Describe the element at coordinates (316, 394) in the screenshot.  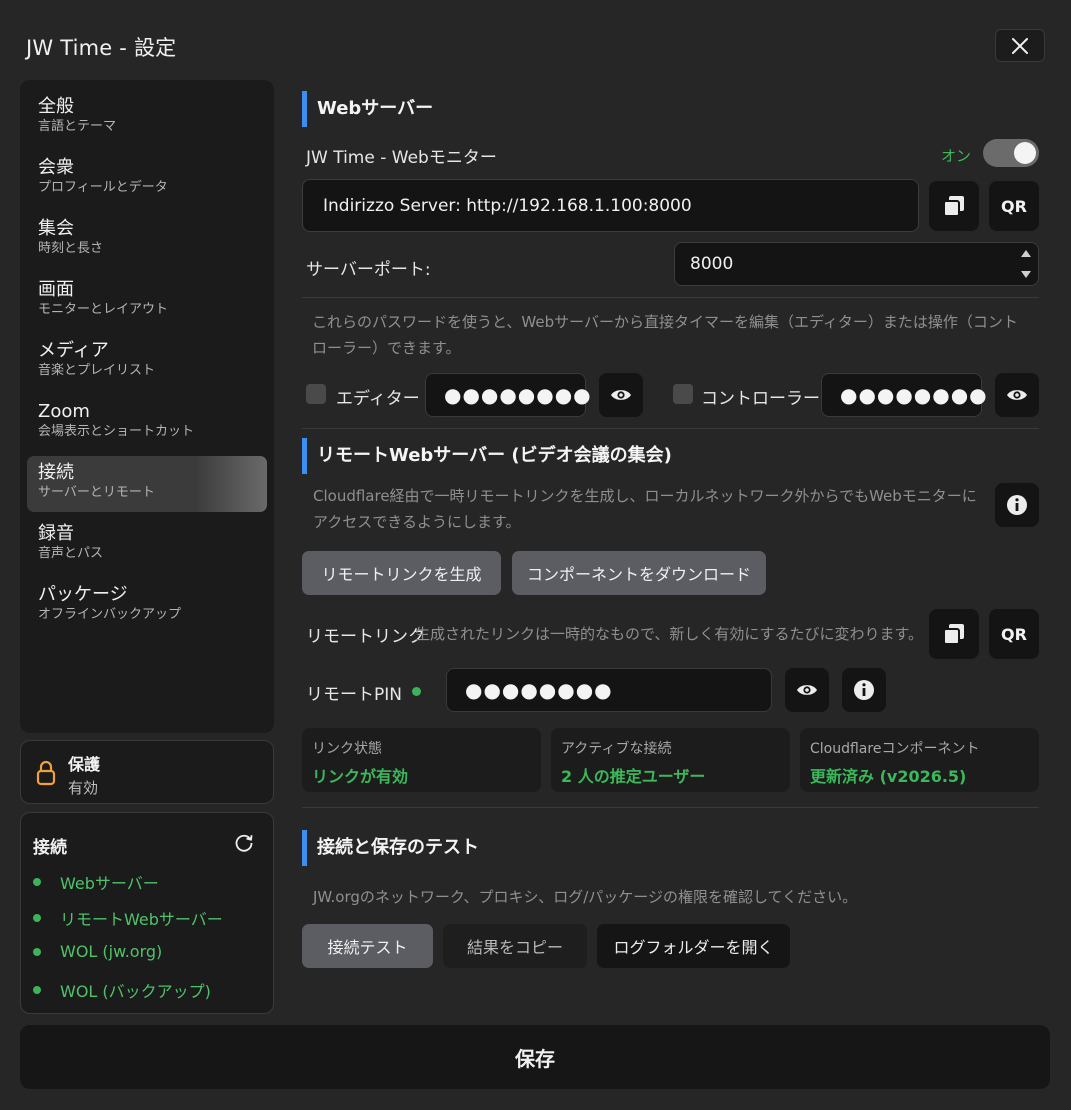
I see `editor-checkbox` at that location.